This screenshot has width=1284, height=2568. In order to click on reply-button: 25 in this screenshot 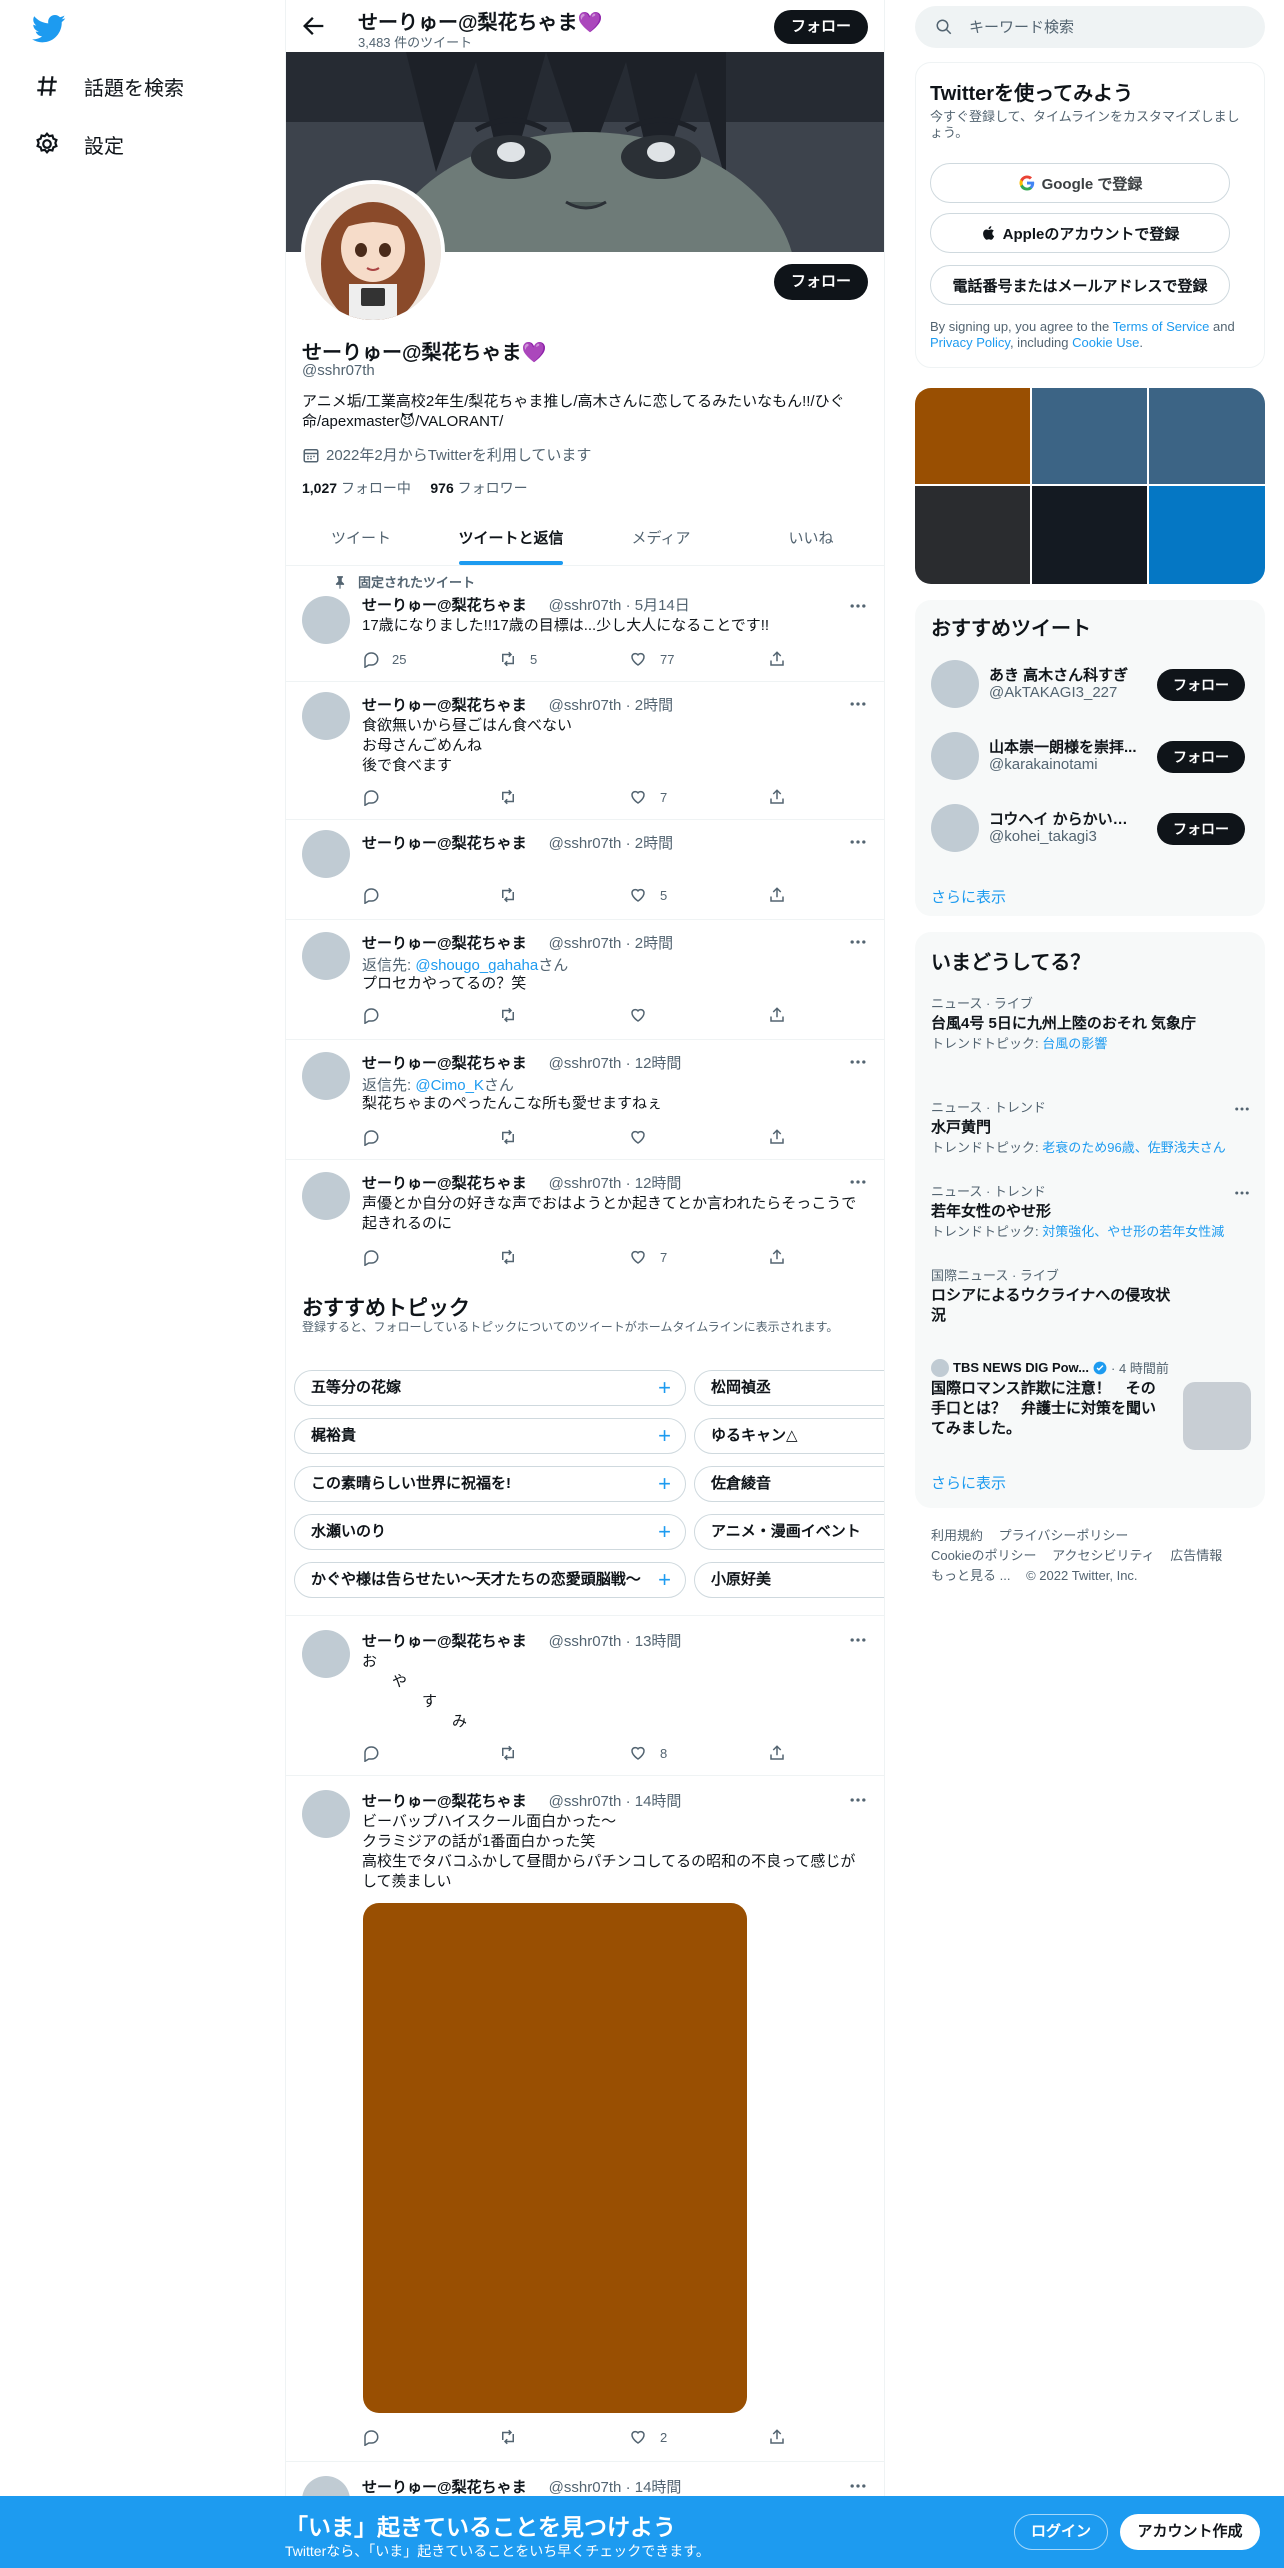, I will do `click(384, 659)`.